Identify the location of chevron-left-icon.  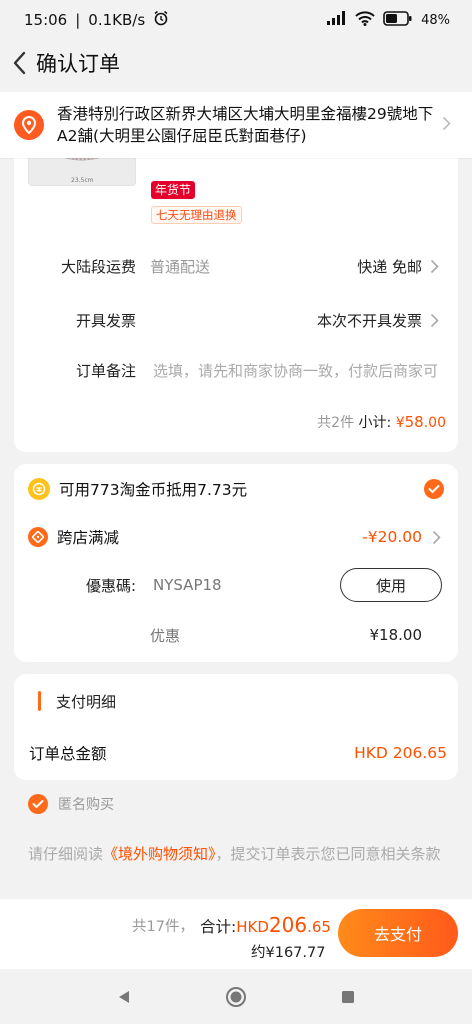
(19, 63).